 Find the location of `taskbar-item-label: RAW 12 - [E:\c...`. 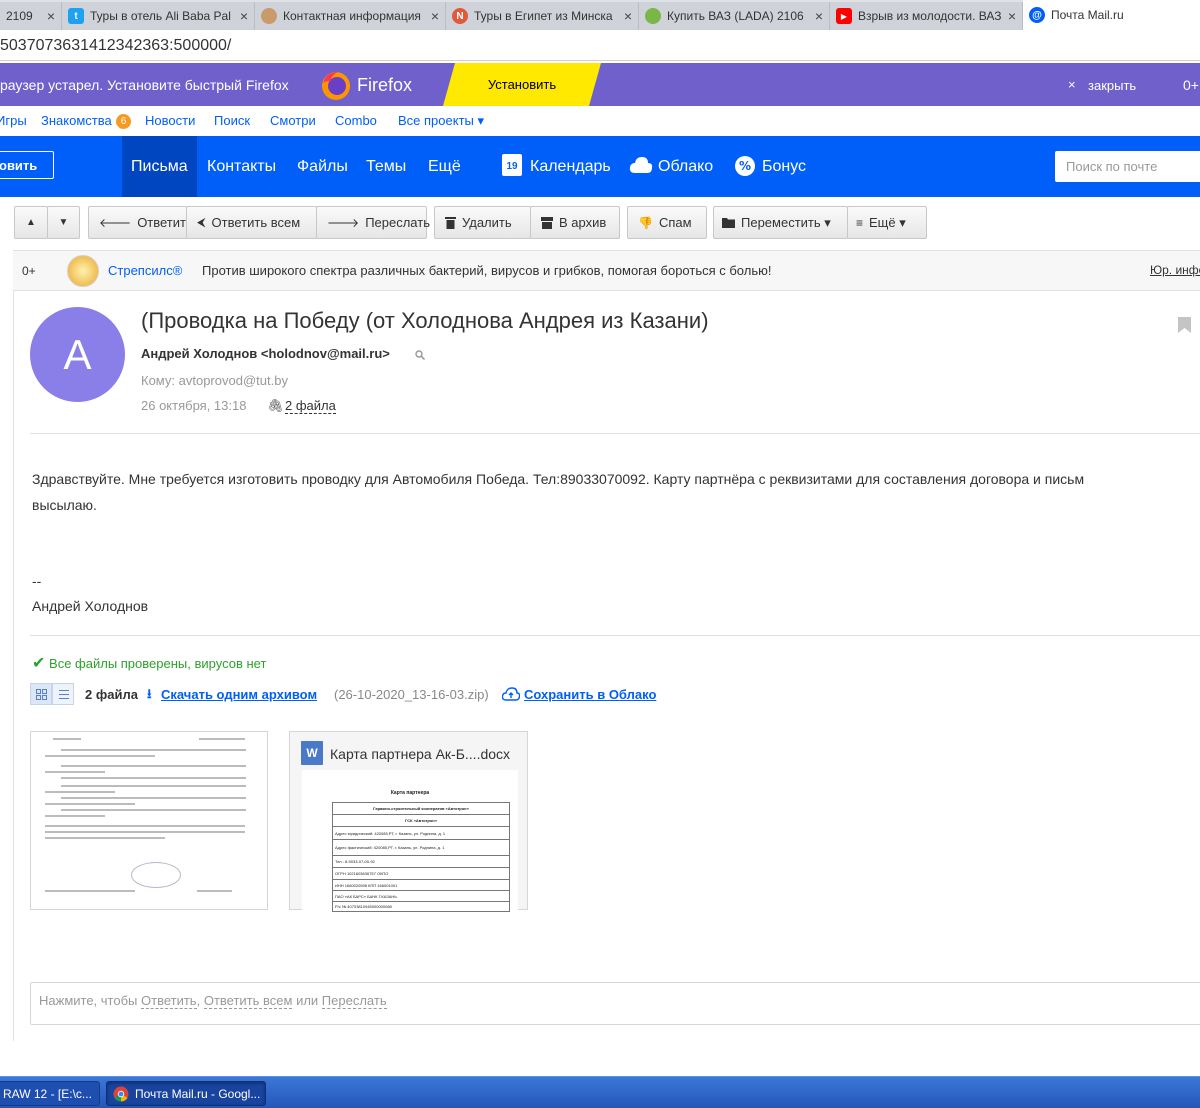

taskbar-item-label: RAW 12 - [E:\c... is located at coordinates (47, 1093).